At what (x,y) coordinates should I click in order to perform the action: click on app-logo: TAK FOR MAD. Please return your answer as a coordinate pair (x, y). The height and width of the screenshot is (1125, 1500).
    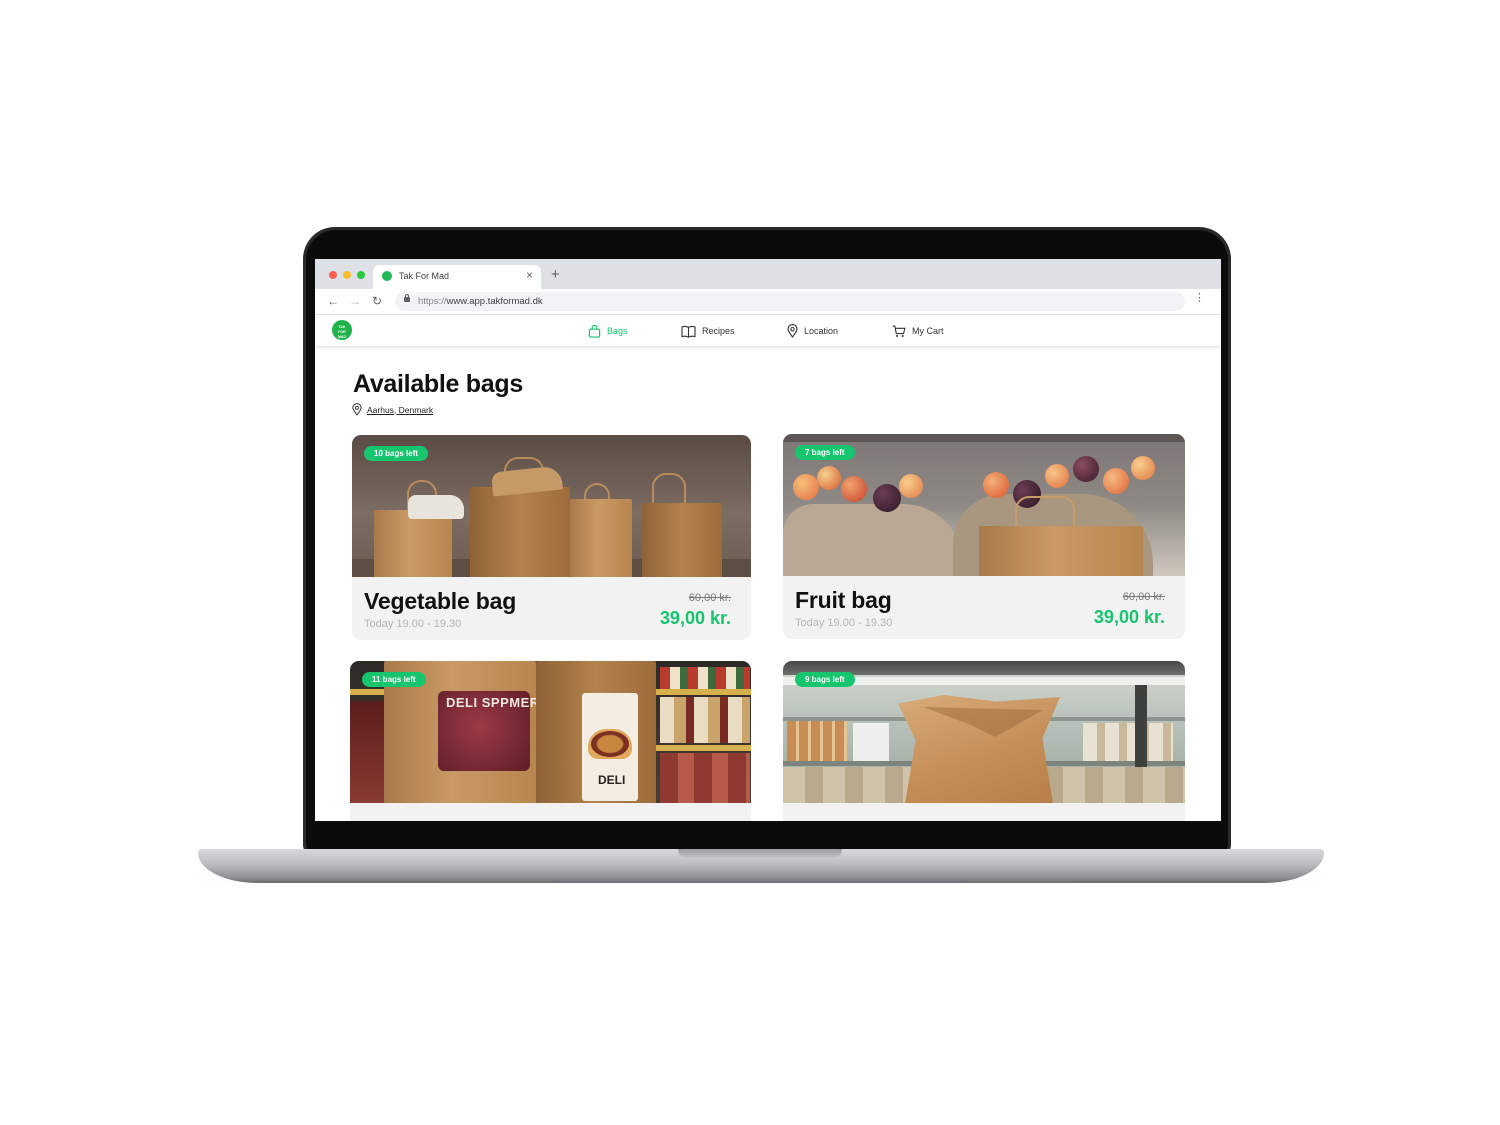
    Looking at the image, I should click on (342, 330).